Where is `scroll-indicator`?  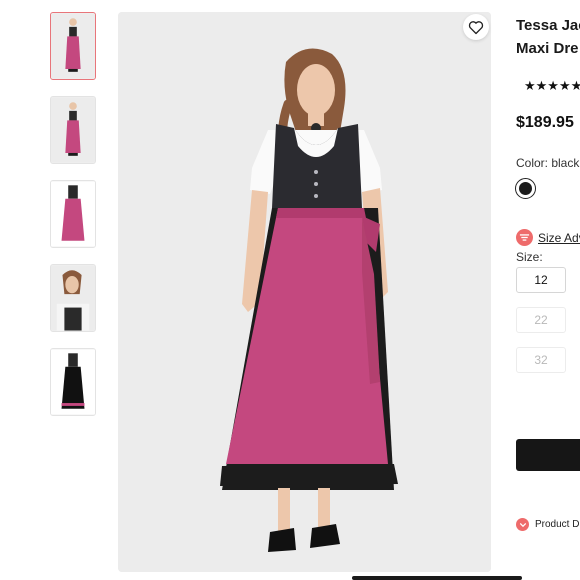
scroll-indicator is located at coordinates (437, 578).